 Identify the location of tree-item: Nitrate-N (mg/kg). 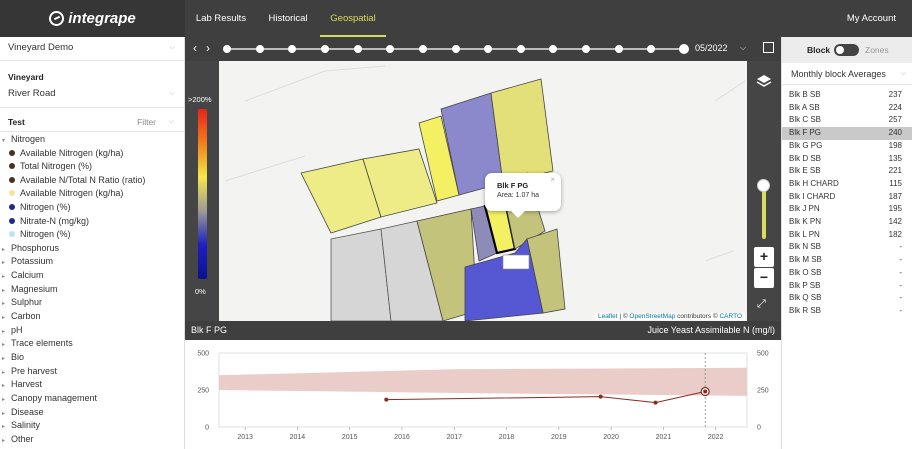
(49, 221).